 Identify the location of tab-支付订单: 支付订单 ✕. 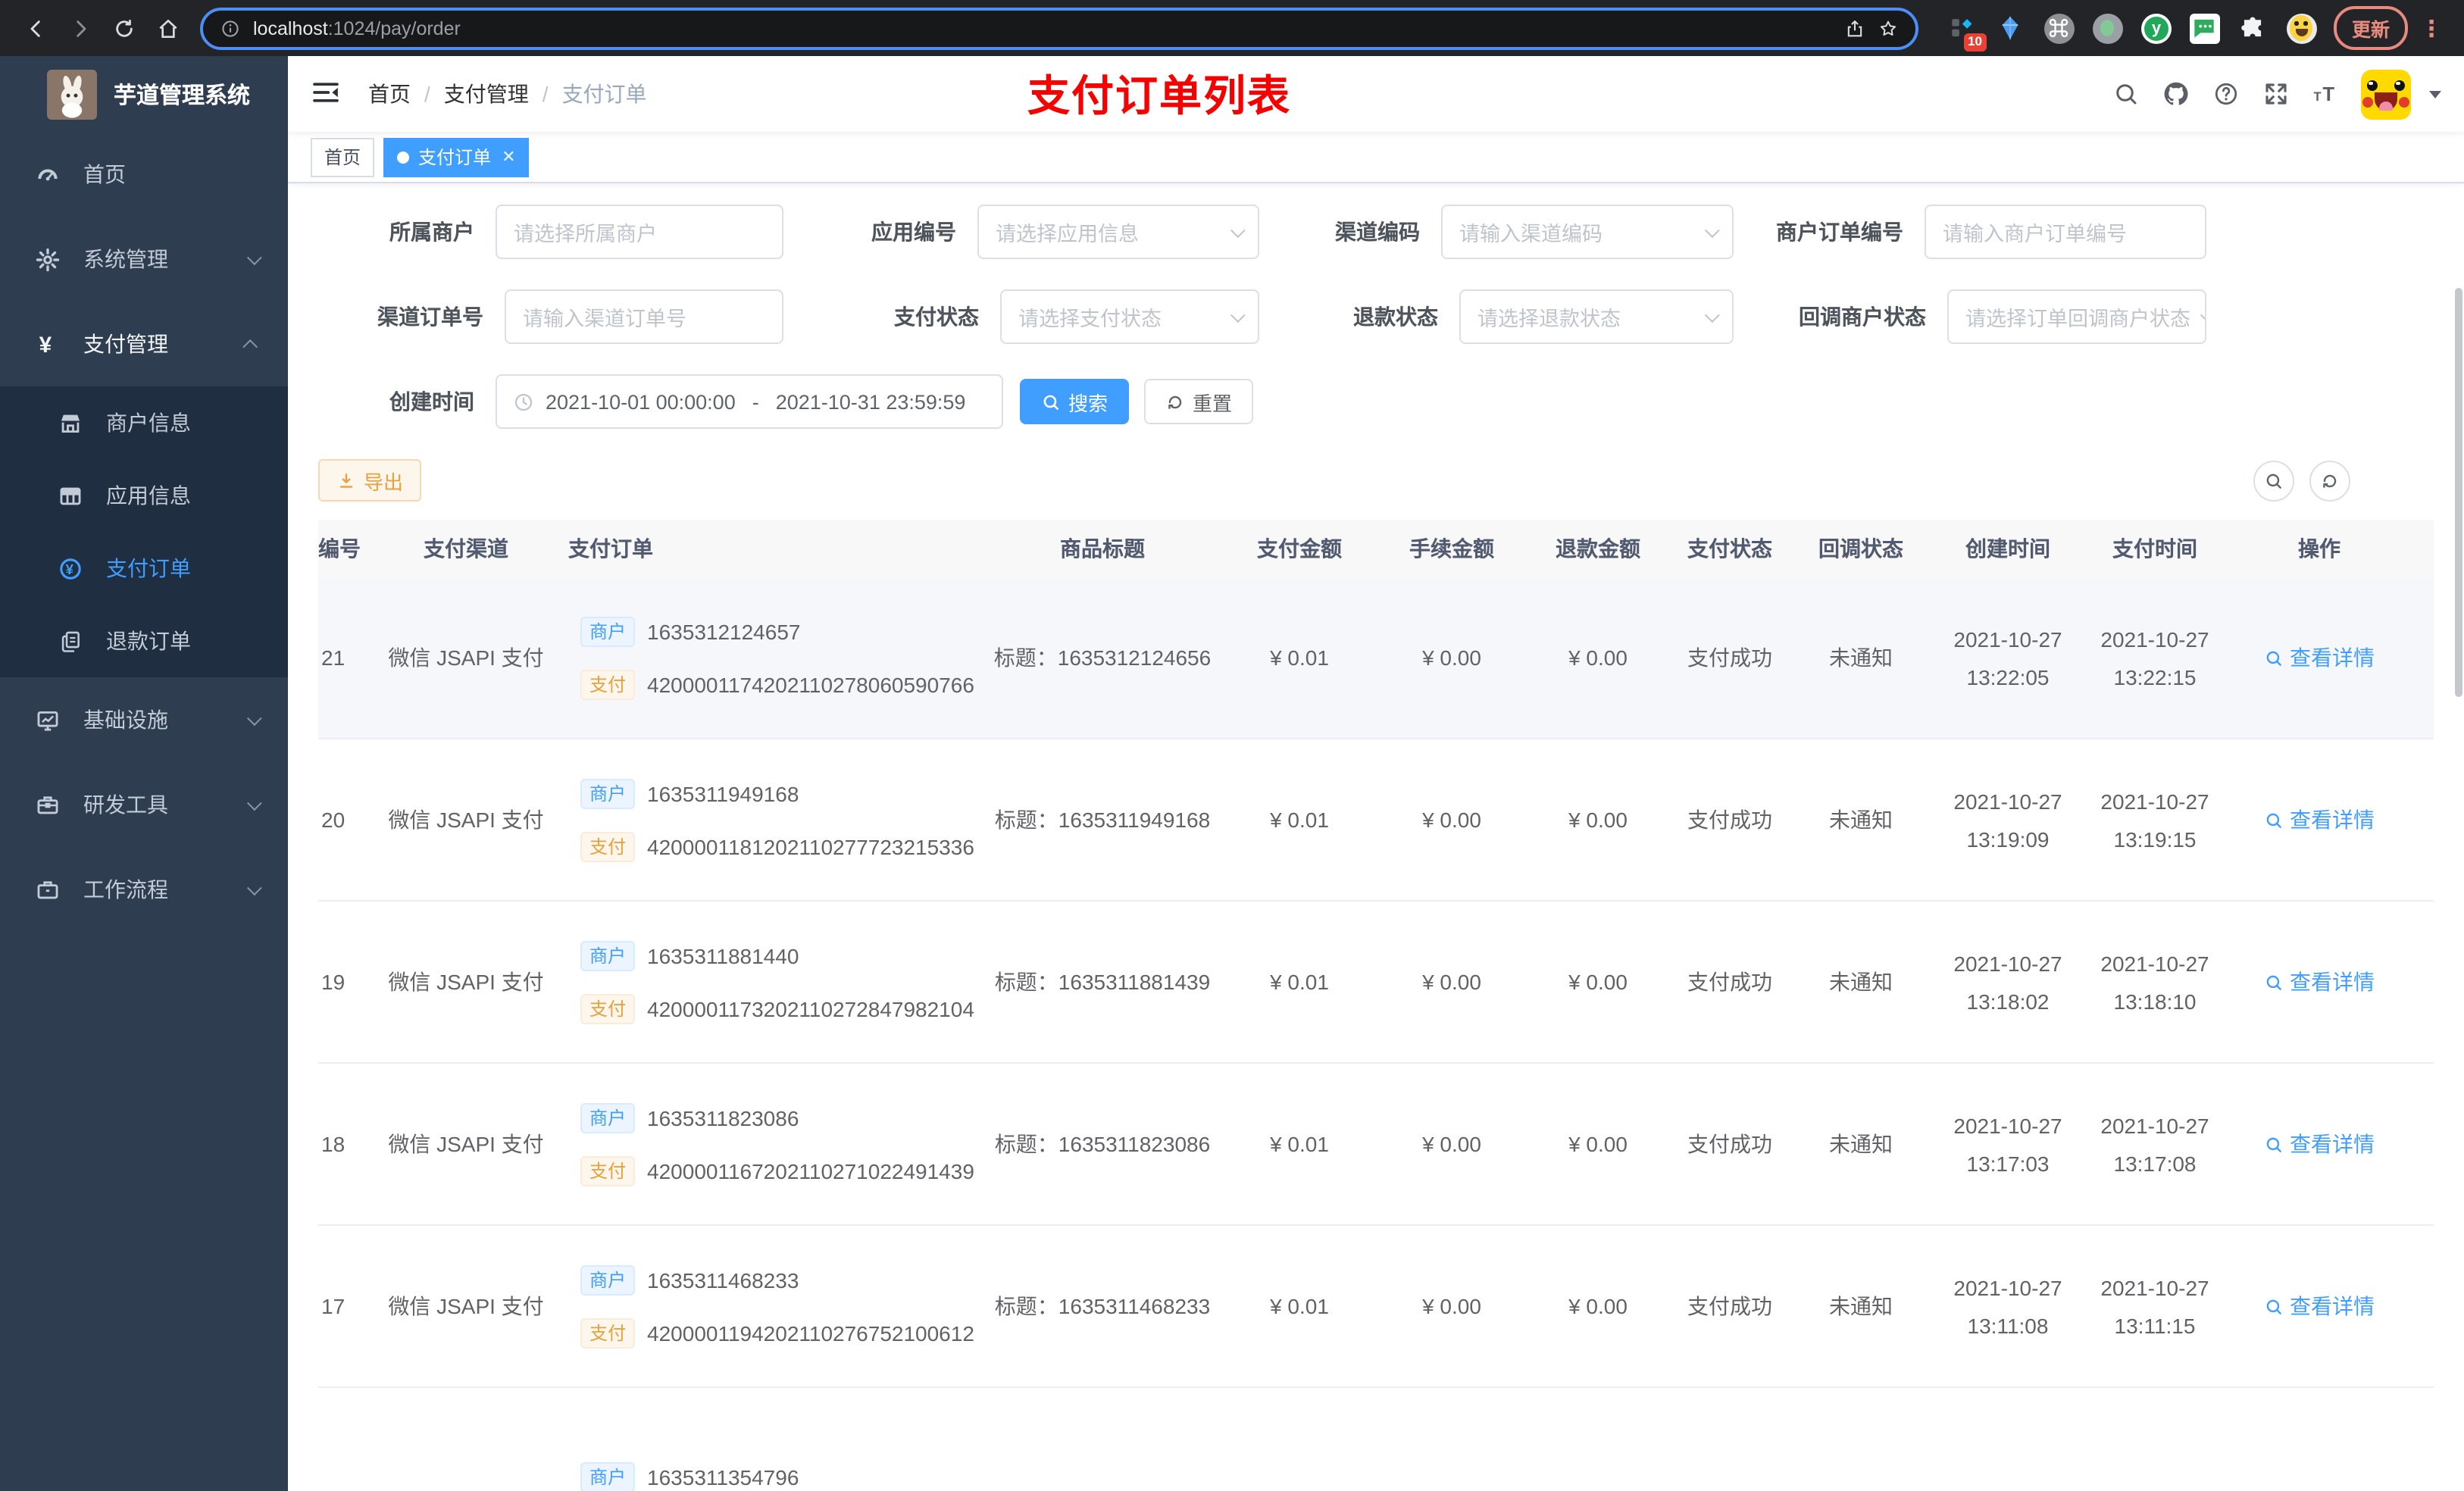
(456, 157).